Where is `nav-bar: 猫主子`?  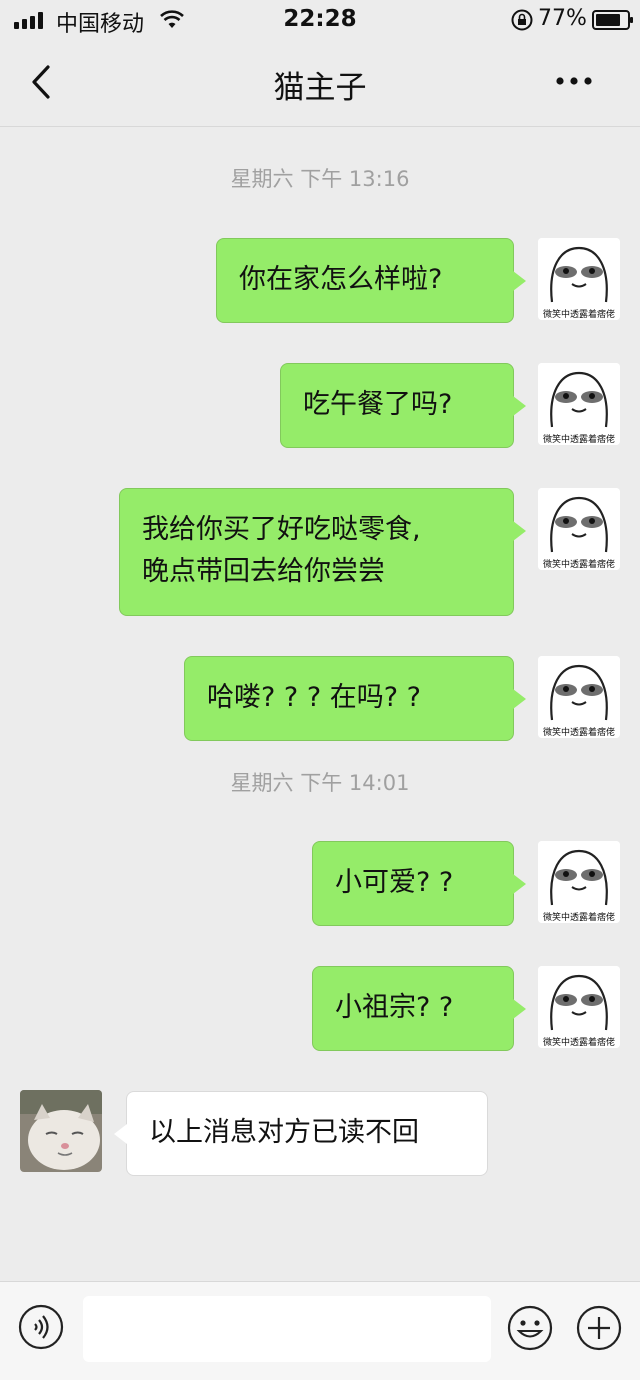 nav-bar: 猫主子 is located at coordinates (320, 83).